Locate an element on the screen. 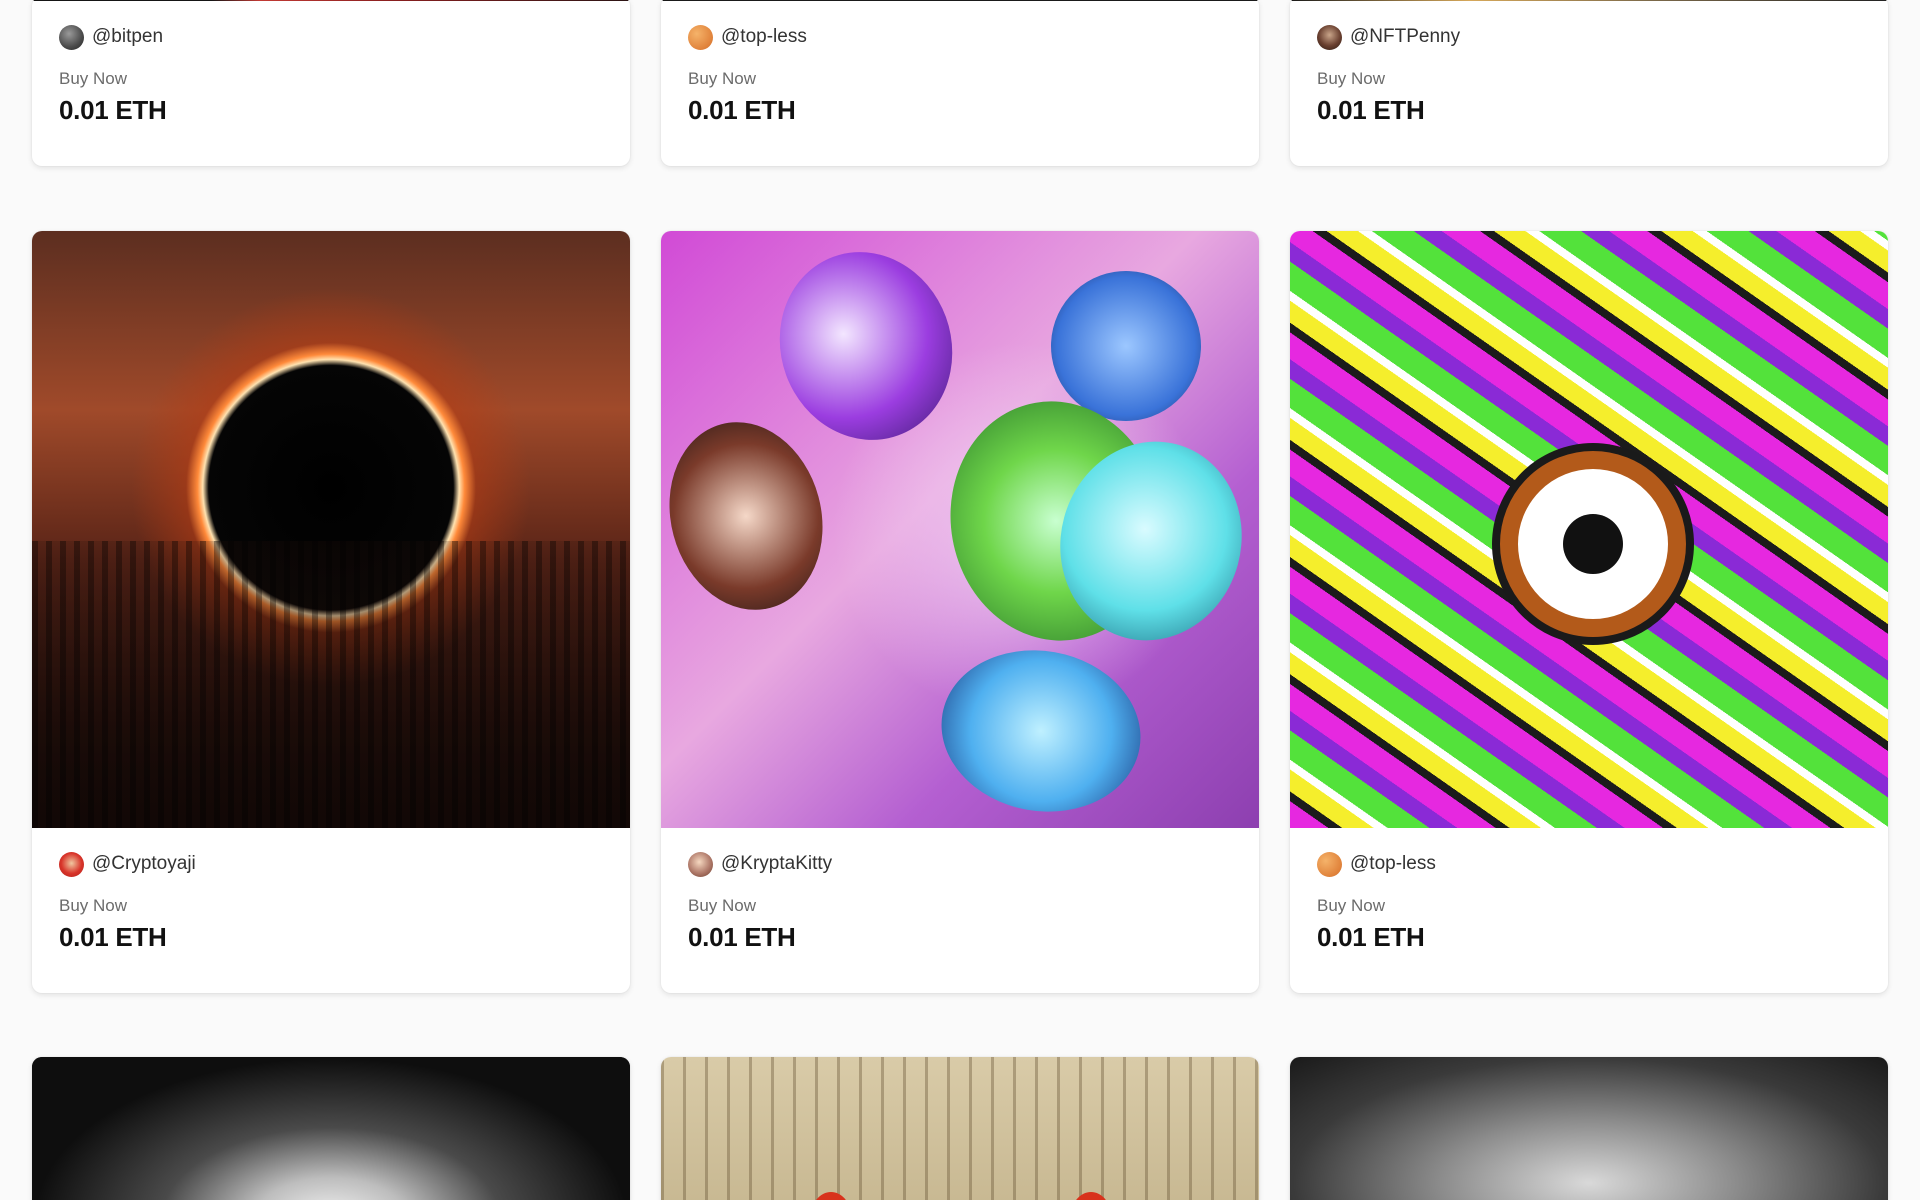  creator-link: @KryptaKitty is located at coordinates (960, 864).